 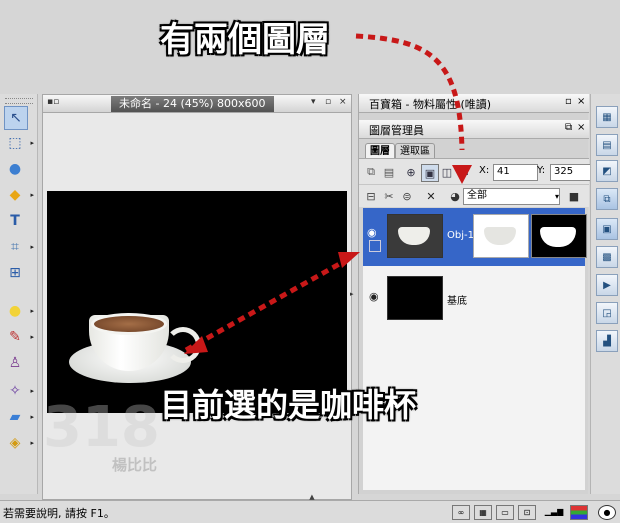 I want to click on bottom-callout-arrow-line, so click(x=268, y=304).